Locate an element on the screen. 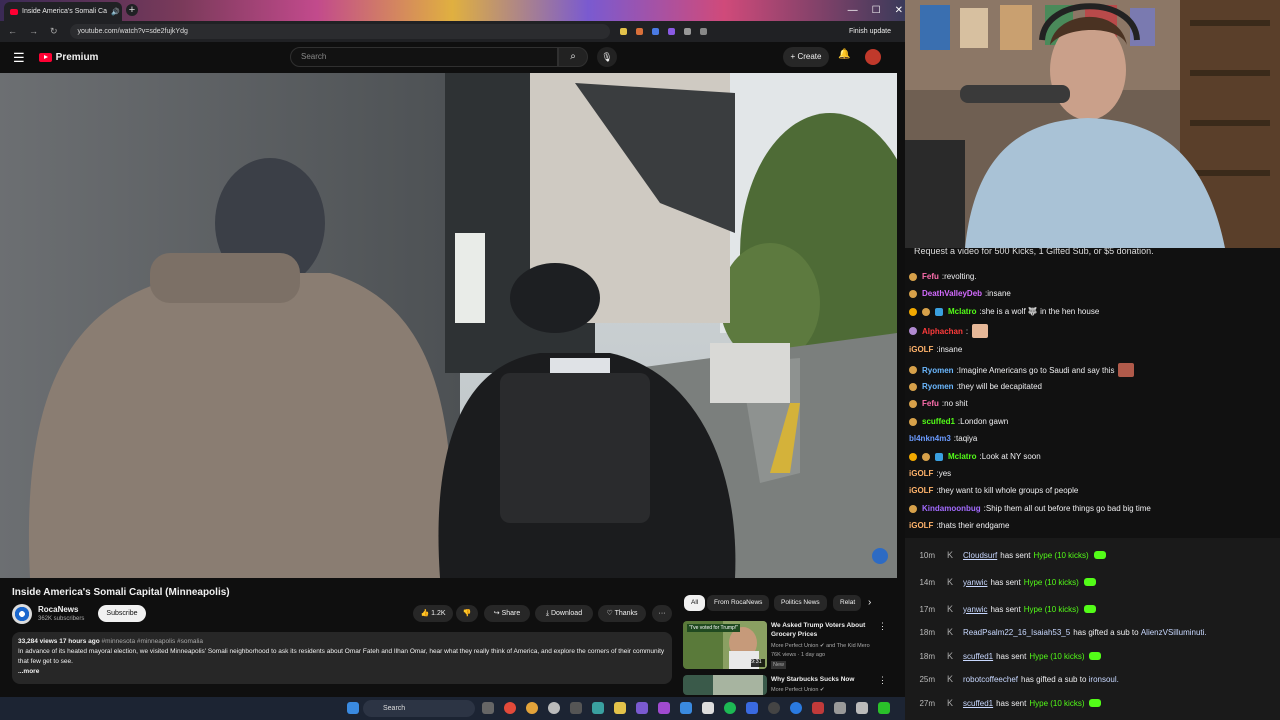 The image size is (1280, 720). chat-username: Alphachan is located at coordinates (942, 331).